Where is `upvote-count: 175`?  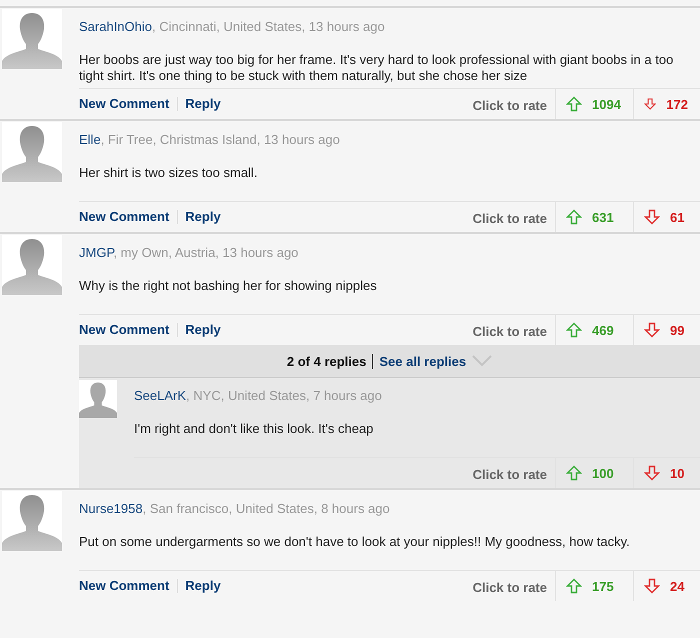 upvote-count: 175 is located at coordinates (603, 586).